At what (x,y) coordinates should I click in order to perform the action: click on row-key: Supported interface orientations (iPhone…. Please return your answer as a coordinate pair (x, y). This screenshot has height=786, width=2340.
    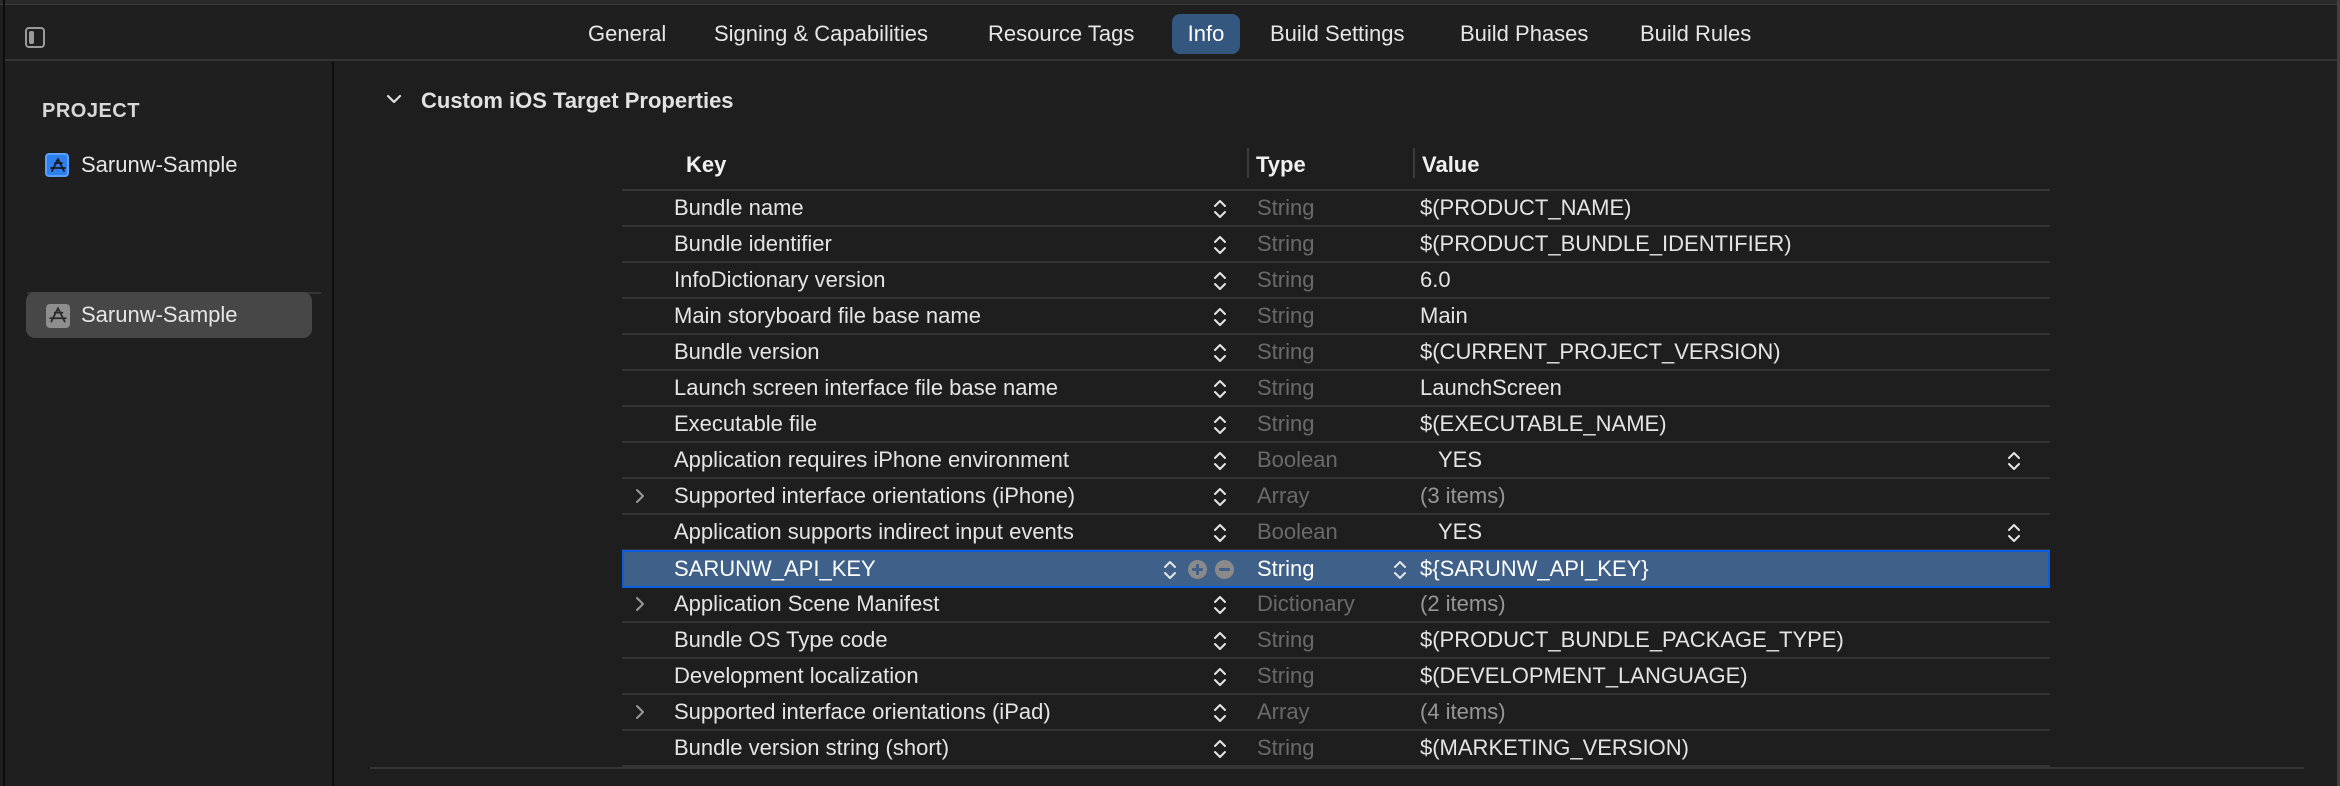
    Looking at the image, I should click on (875, 495).